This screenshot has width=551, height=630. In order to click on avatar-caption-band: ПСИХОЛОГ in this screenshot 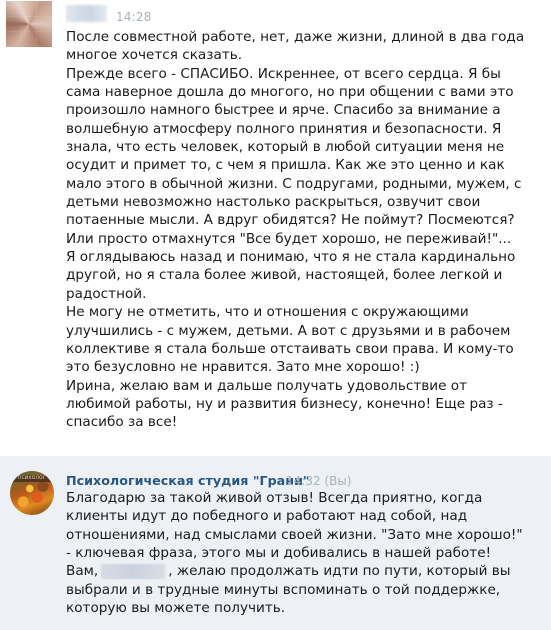, I will do `click(32, 478)`.